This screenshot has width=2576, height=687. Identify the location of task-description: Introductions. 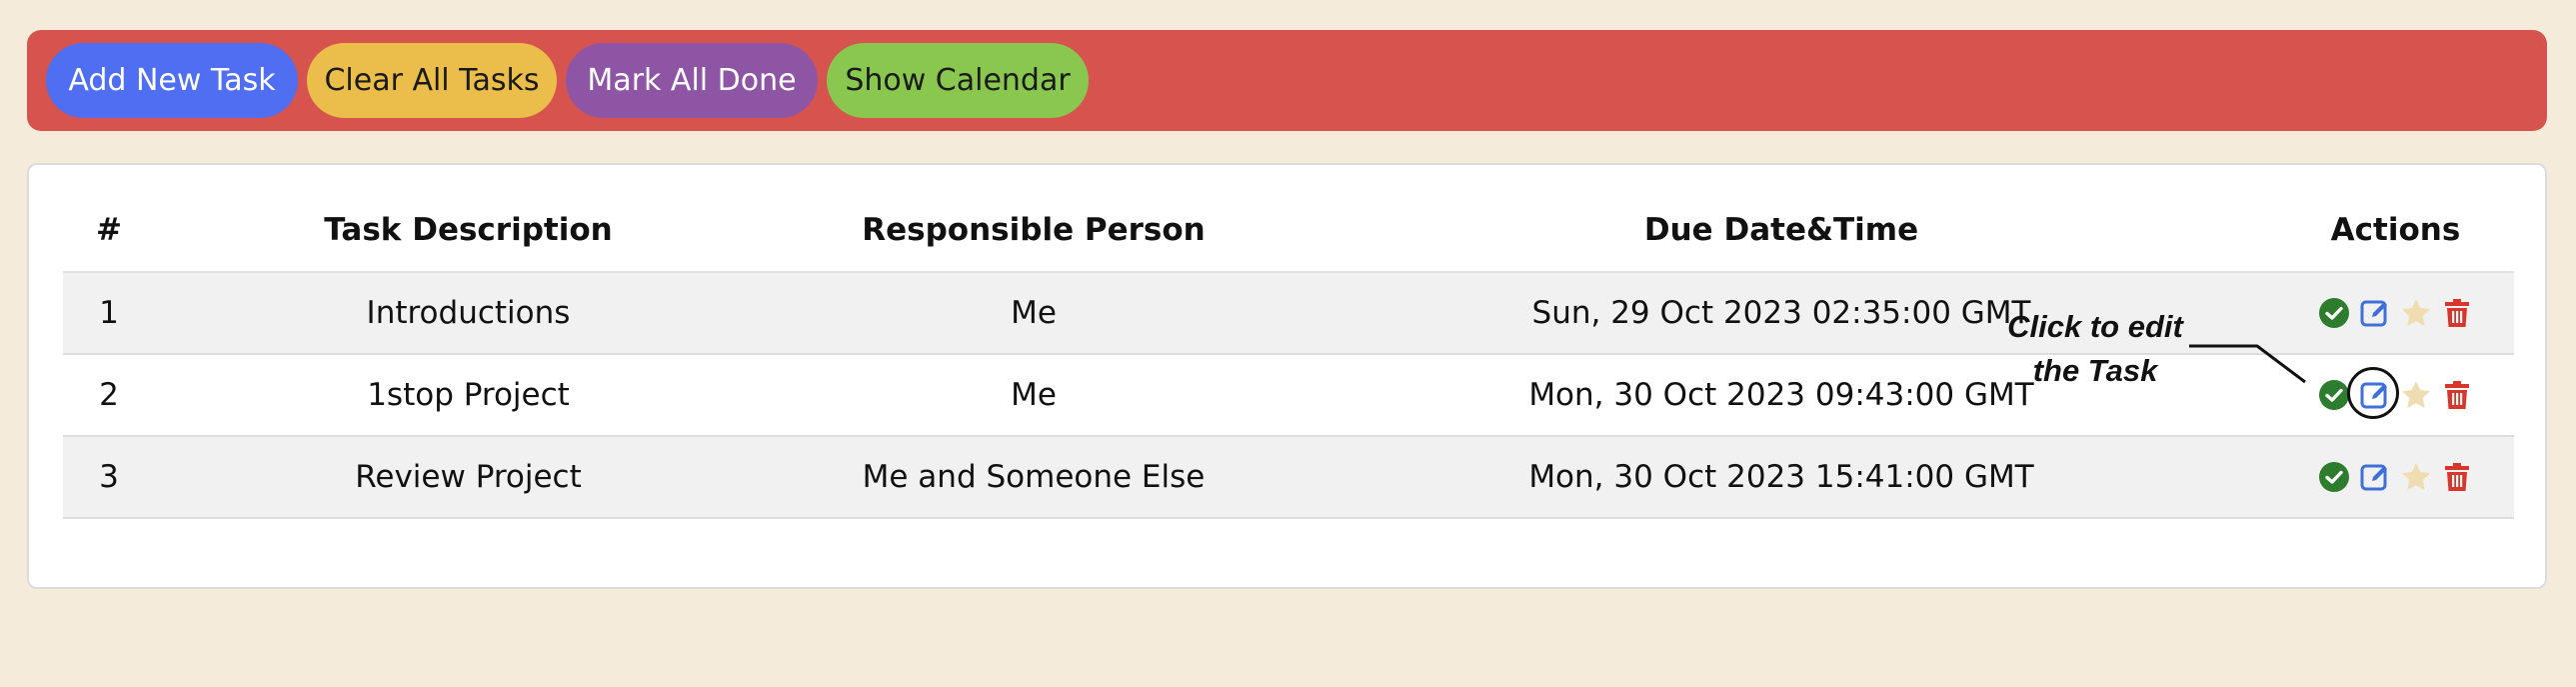
(468, 313).